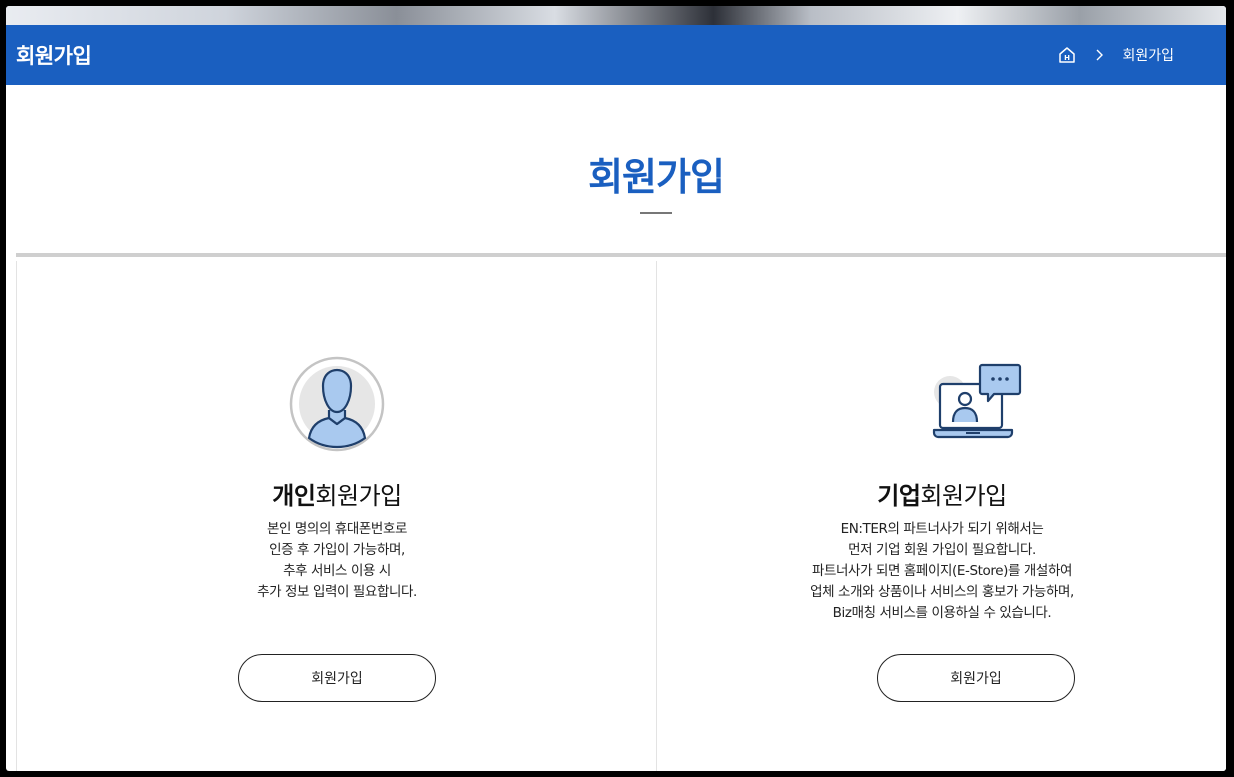 Image resolution: width=1234 pixels, height=777 pixels. Describe the element at coordinates (337, 678) in the screenshot. I see `personal-signup-button: 회원가입` at that location.